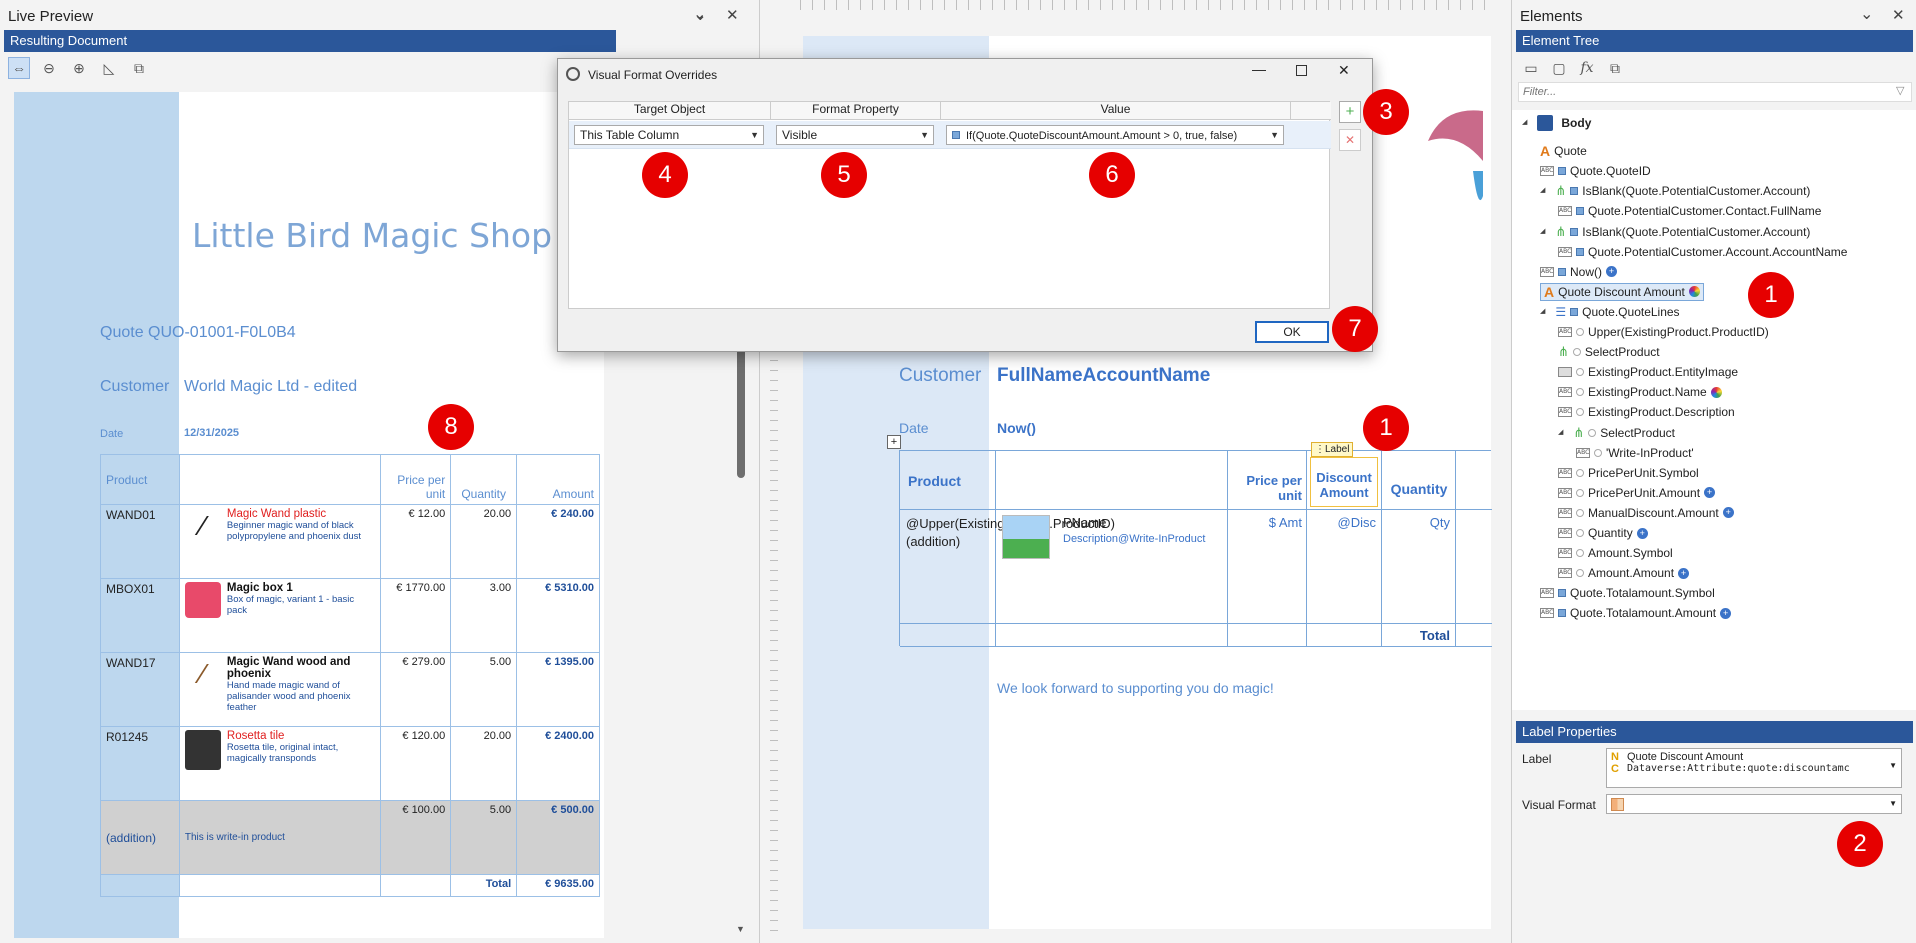 This screenshot has width=1916, height=943. I want to click on designer-pname: PName, so click(1084, 522).